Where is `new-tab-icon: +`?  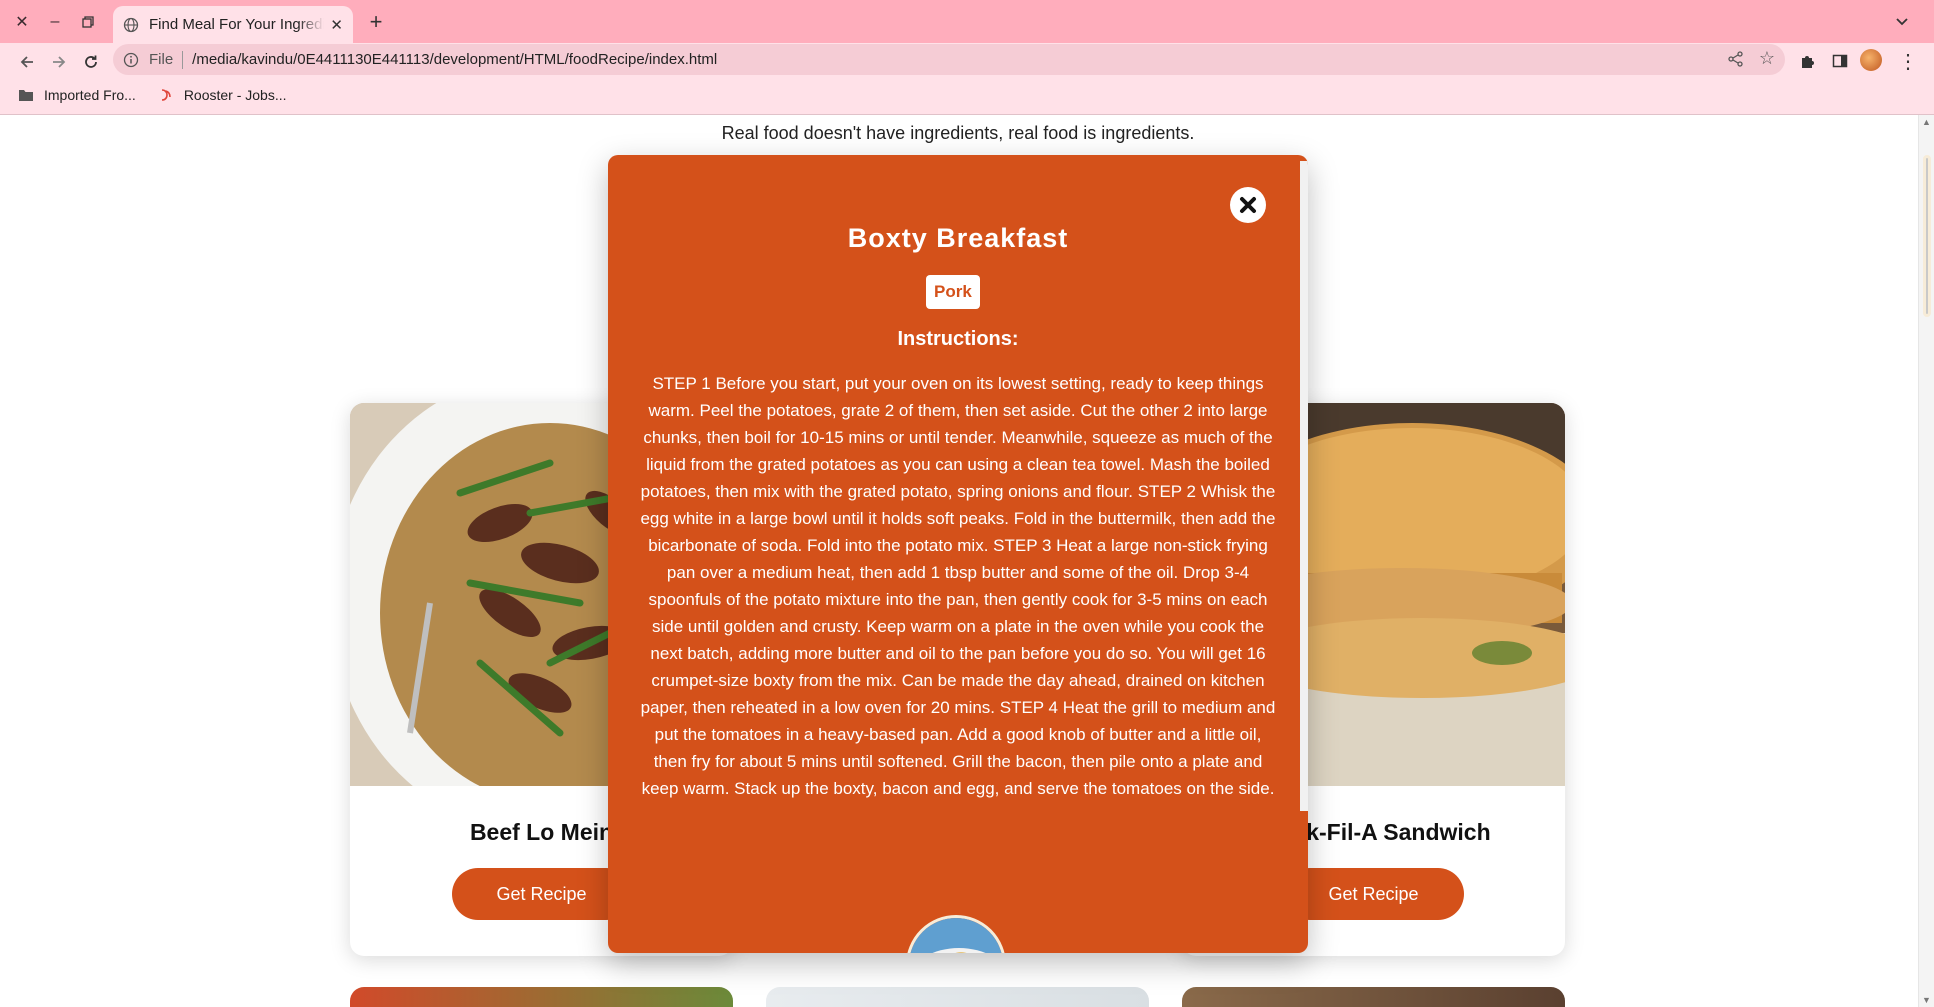
new-tab-icon: + is located at coordinates (376, 22).